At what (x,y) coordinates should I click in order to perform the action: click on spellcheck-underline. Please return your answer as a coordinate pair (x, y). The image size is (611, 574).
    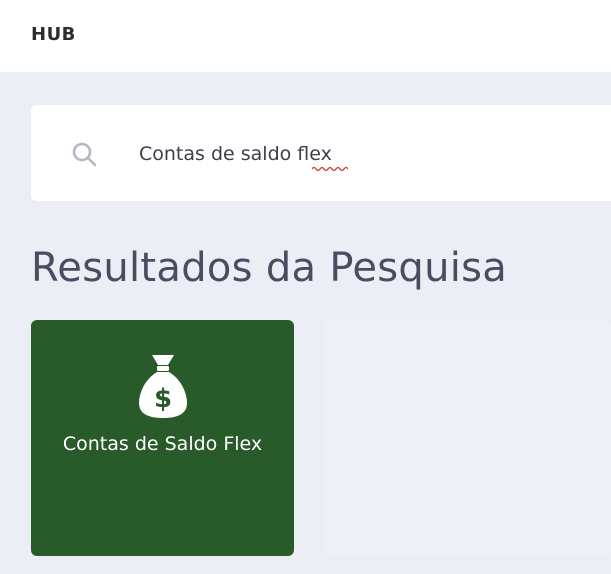
    Looking at the image, I should click on (330, 169).